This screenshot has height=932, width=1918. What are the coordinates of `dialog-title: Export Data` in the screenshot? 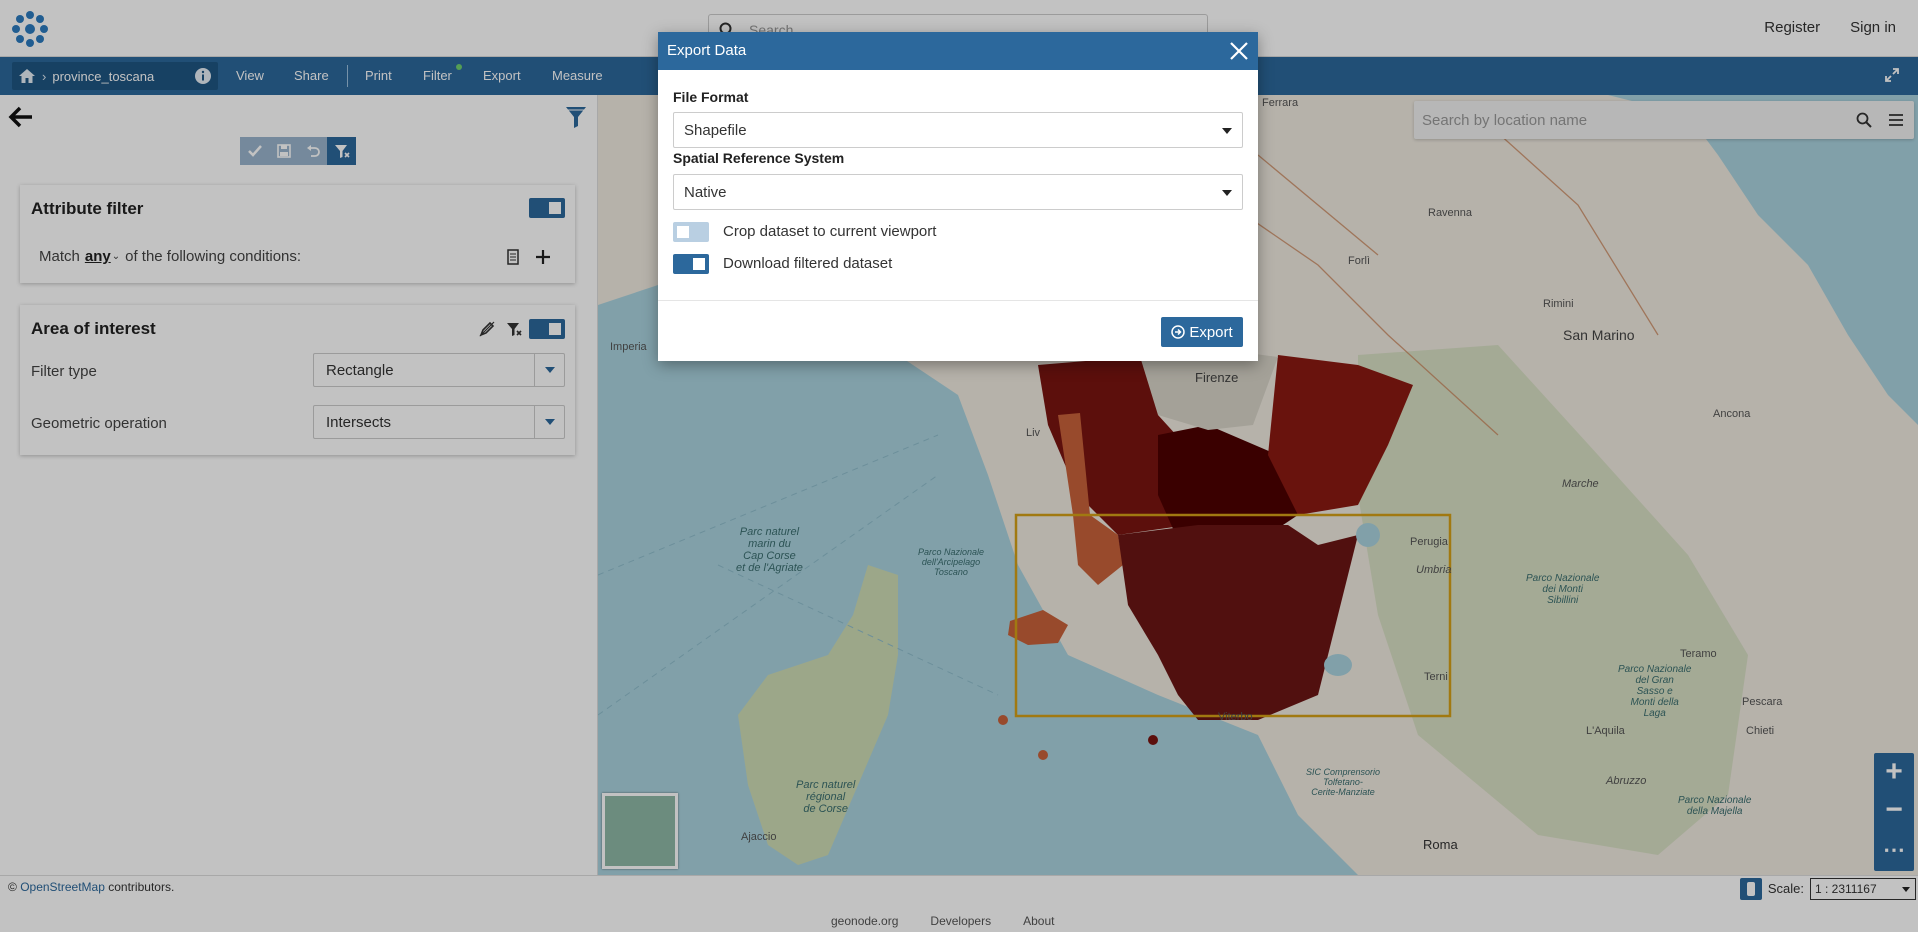 It's located at (707, 50).